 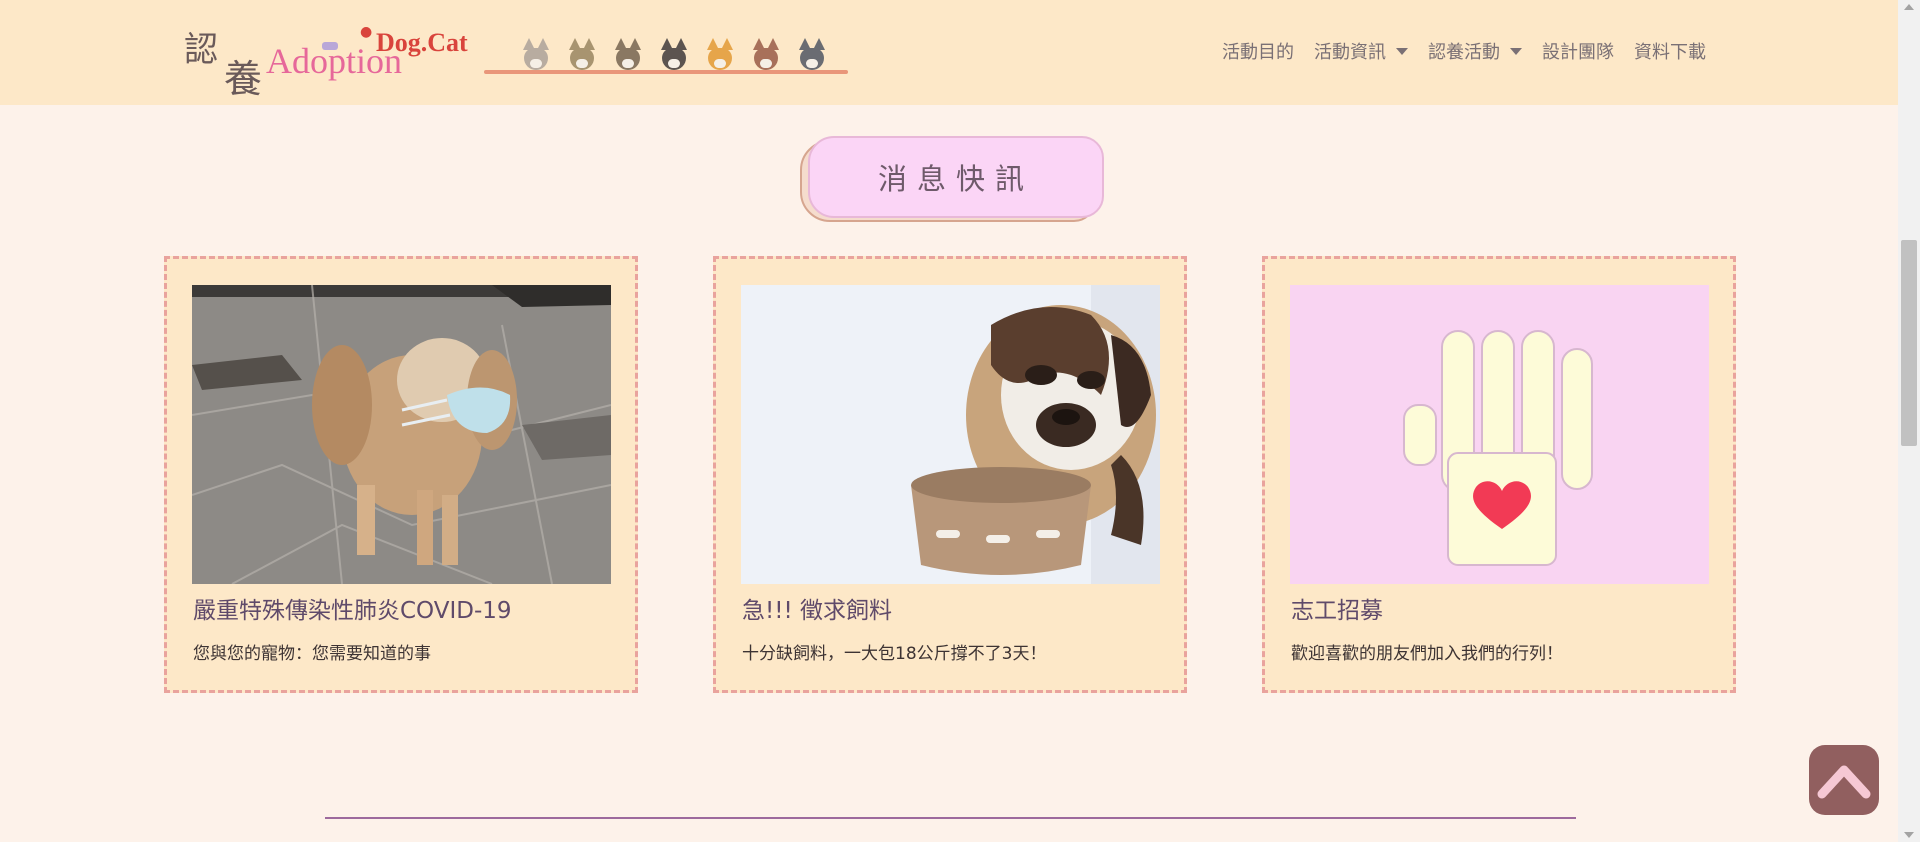 I want to click on nav-item-label: 活動資訊, so click(x=1350, y=52).